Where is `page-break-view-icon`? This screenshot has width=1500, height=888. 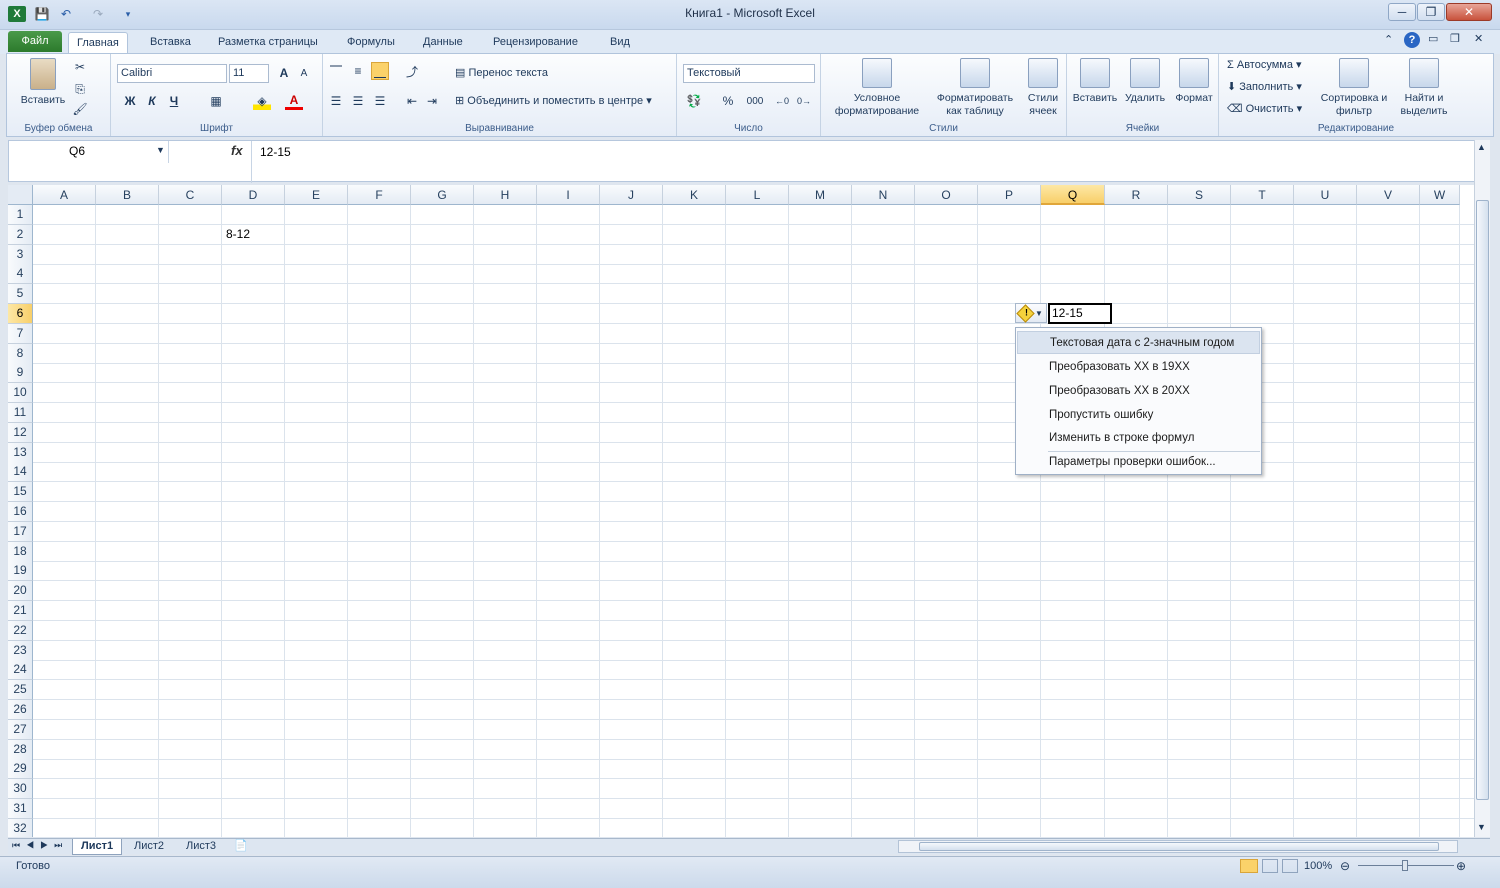 page-break-view-icon is located at coordinates (1290, 866).